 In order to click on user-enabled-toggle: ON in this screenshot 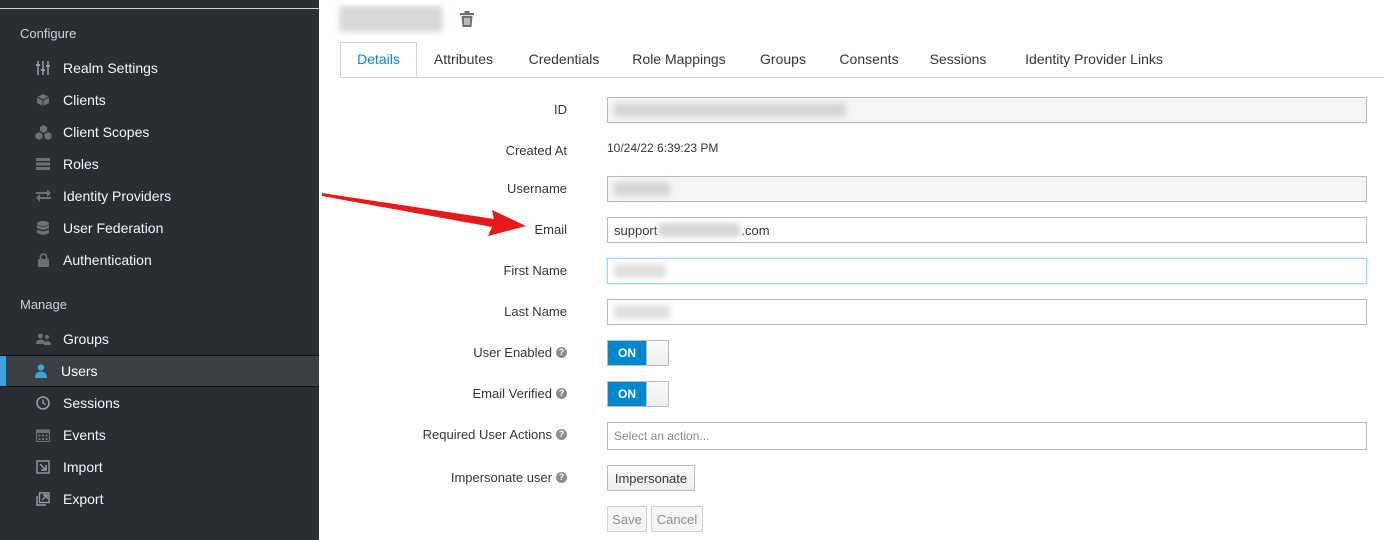, I will do `click(638, 353)`.